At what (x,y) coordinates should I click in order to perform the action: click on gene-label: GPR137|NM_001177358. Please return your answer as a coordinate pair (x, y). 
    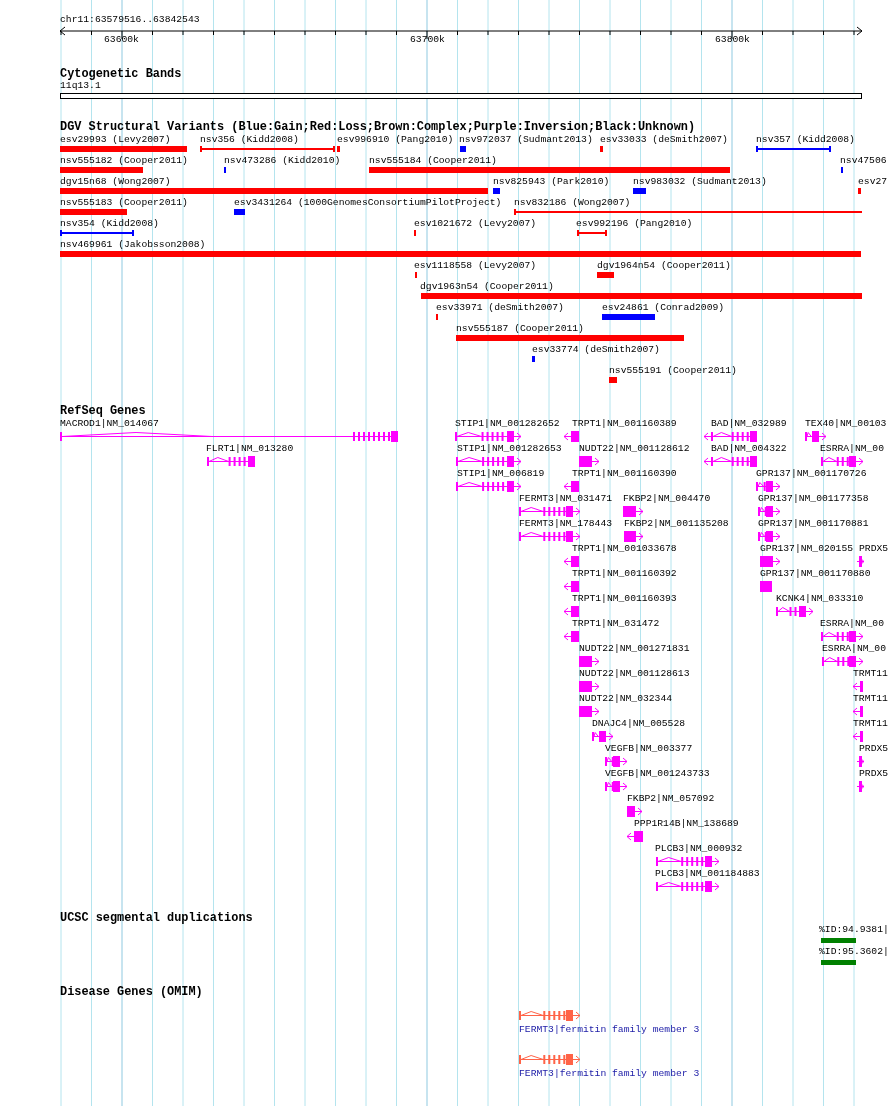
    Looking at the image, I should click on (813, 499).